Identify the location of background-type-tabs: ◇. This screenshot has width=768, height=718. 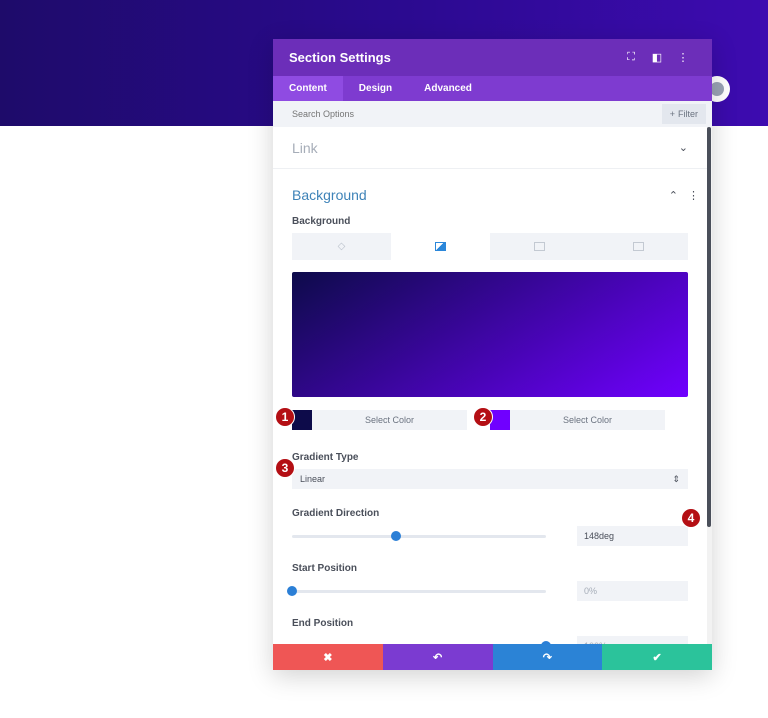
(490, 246).